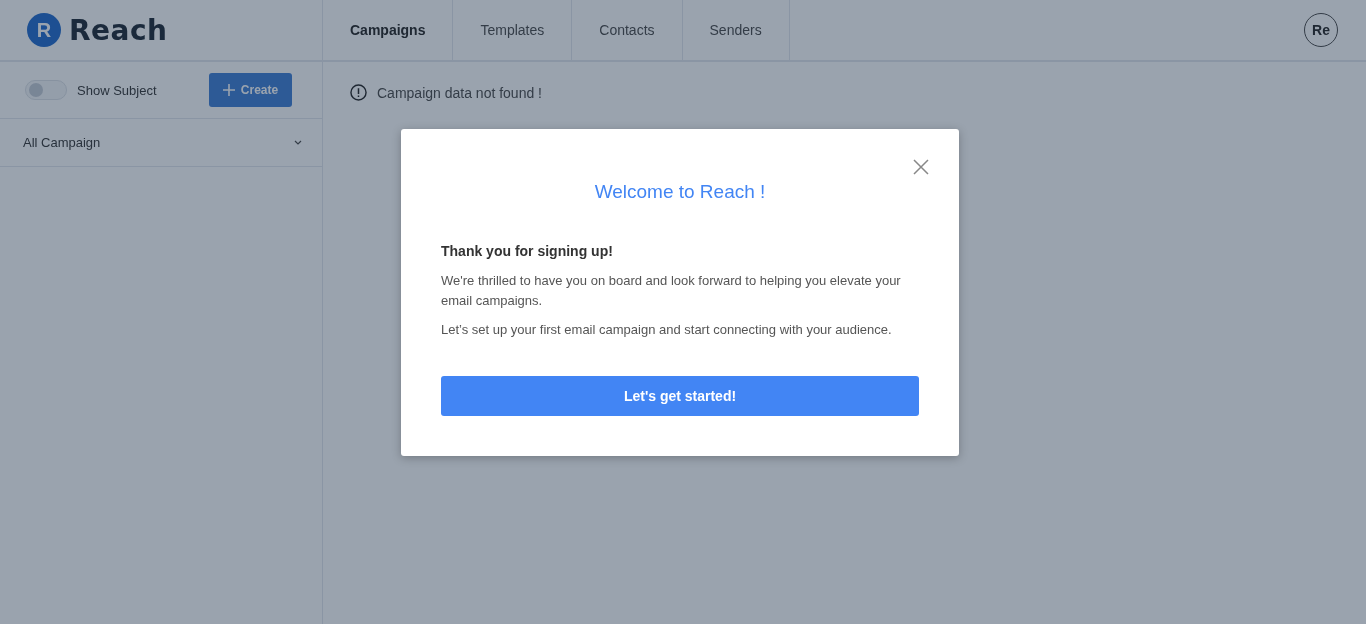 The width and height of the screenshot is (1366, 624). I want to click on campaign-filter-dropdown: All Campaign, so click(161, 143).